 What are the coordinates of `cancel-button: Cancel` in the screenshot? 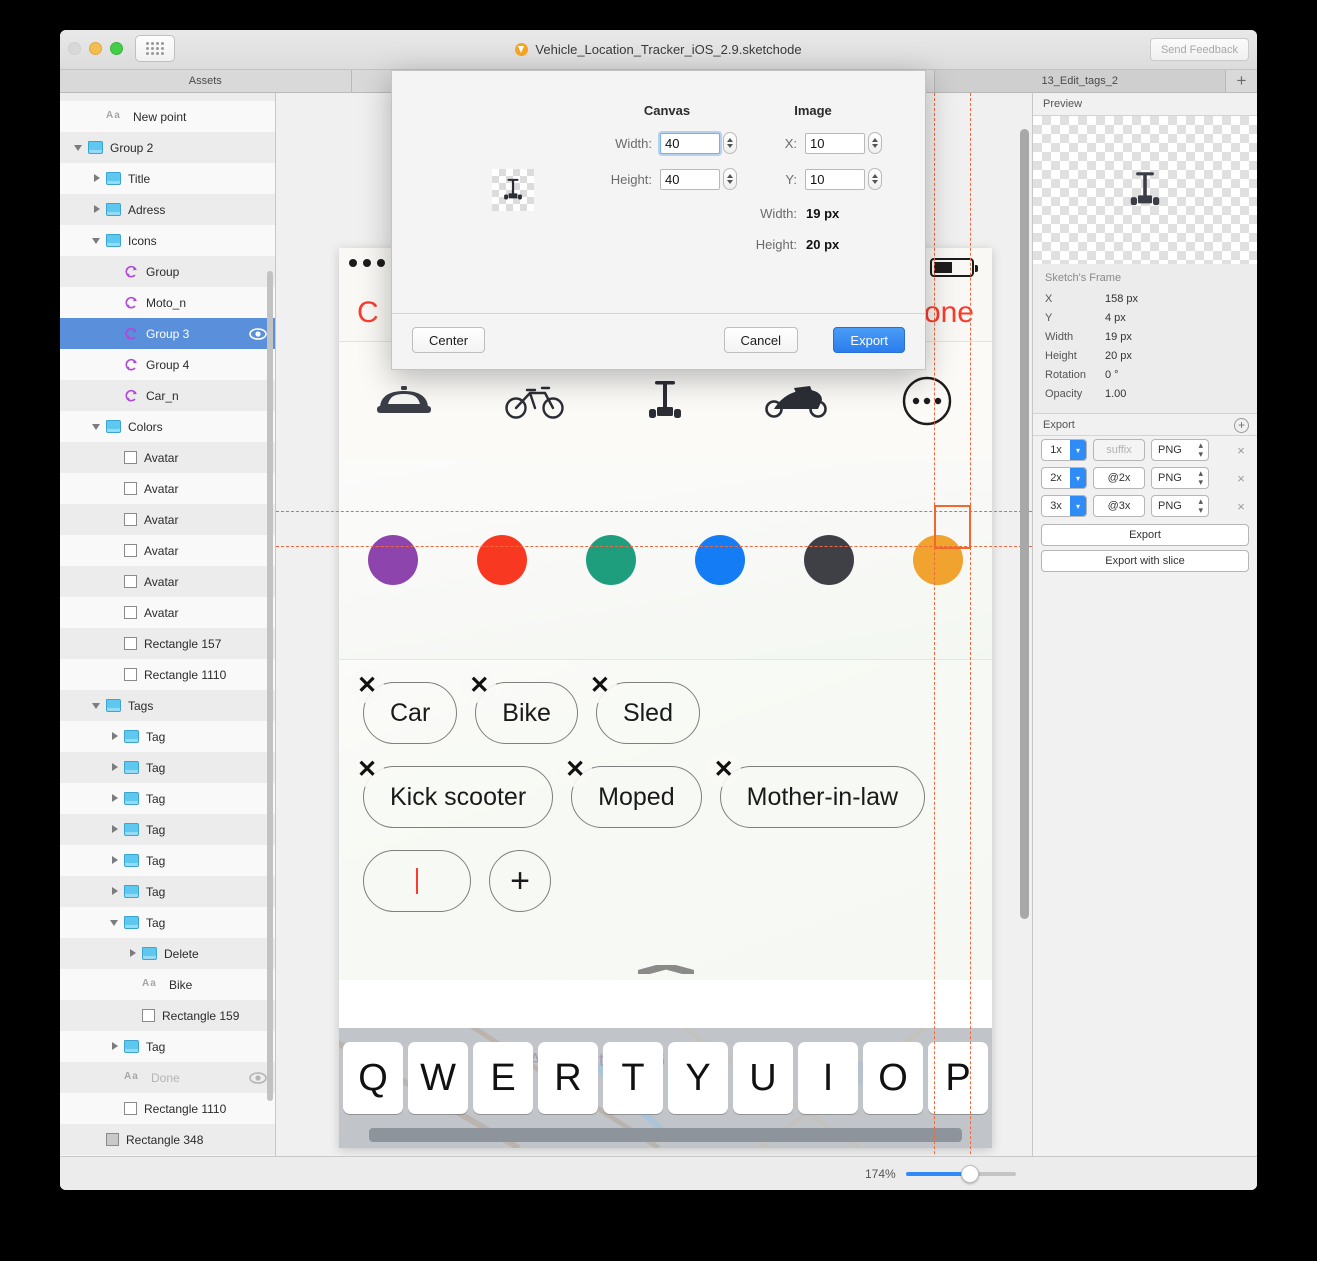 It's located at (760, 340).